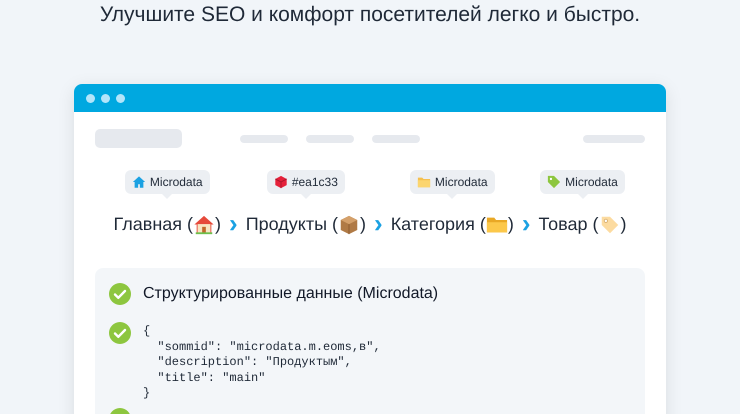 The width and height of the screenshot is (740, 414). Describe the element at coordinates (423, 182) in the screenshot. I see `folder-icon` at that location.